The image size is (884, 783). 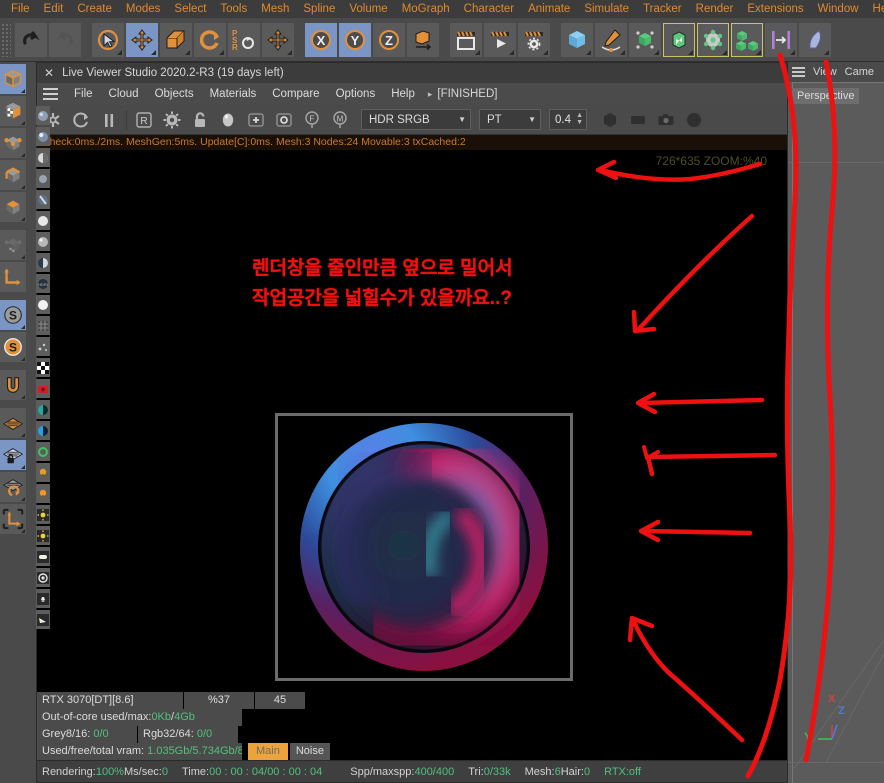 What do you see at coordinates (424, 547) in the screenshot?
I see `octane-render-preview` at bounding box center [424, 547].